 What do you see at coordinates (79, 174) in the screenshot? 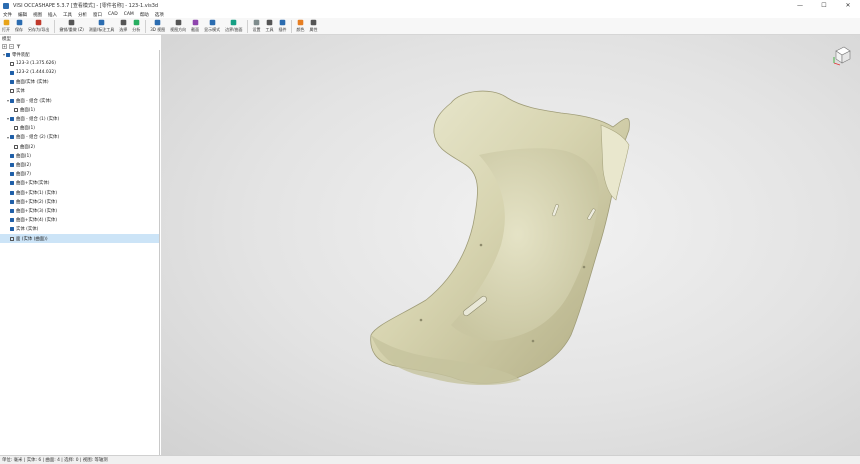
I see `tree-item: 曲面(7)` at bounding box center [79, 174].